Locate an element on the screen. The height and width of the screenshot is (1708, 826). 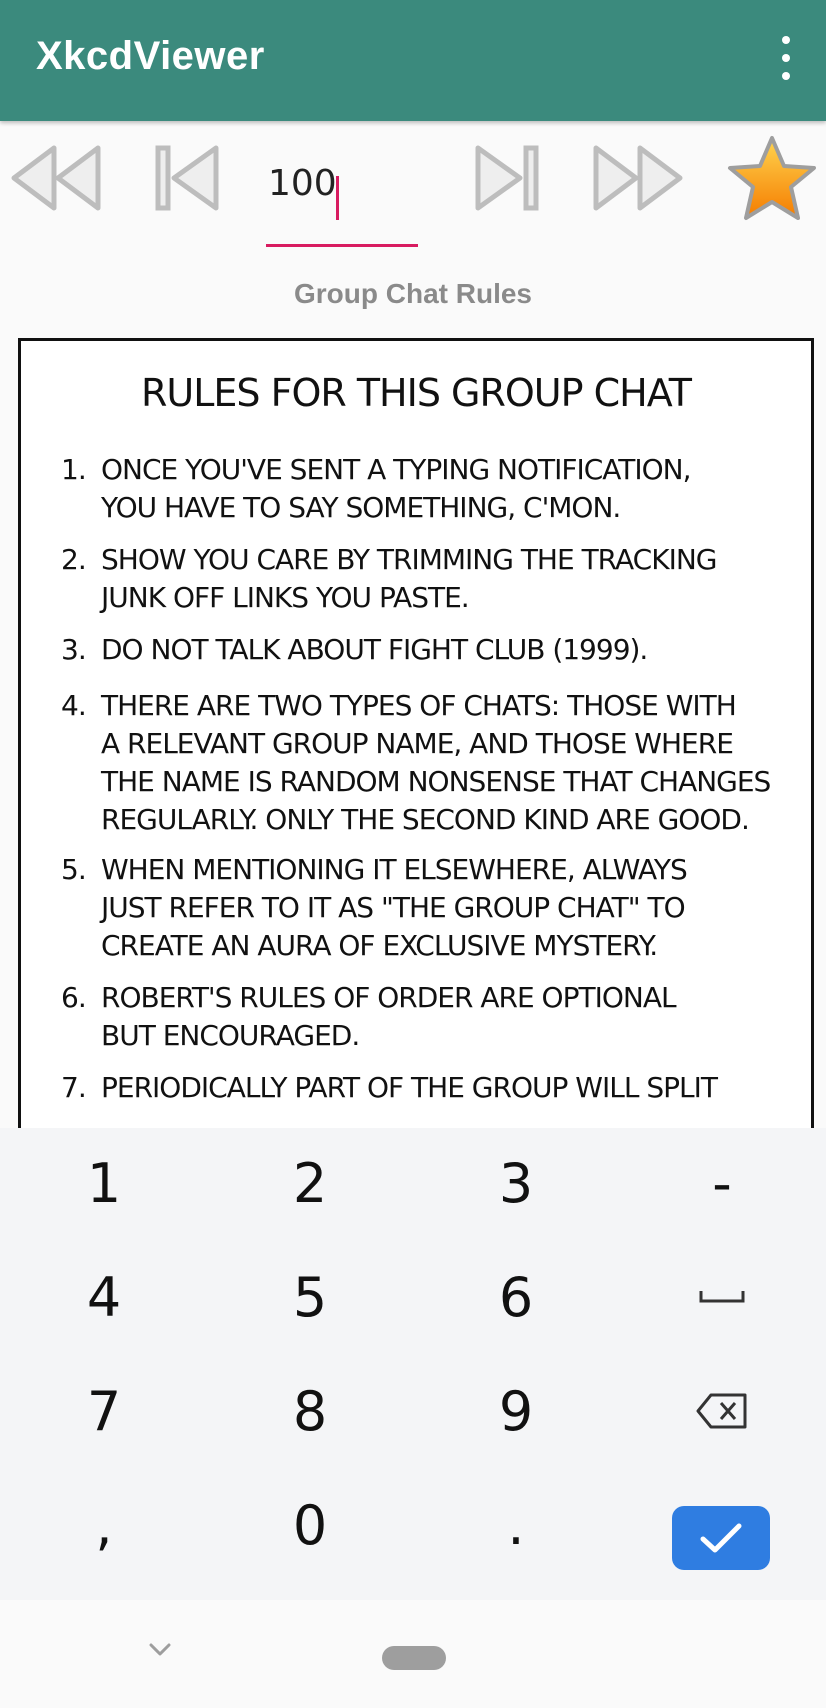
key-0: 0 is located at coordinates (310, 1525).